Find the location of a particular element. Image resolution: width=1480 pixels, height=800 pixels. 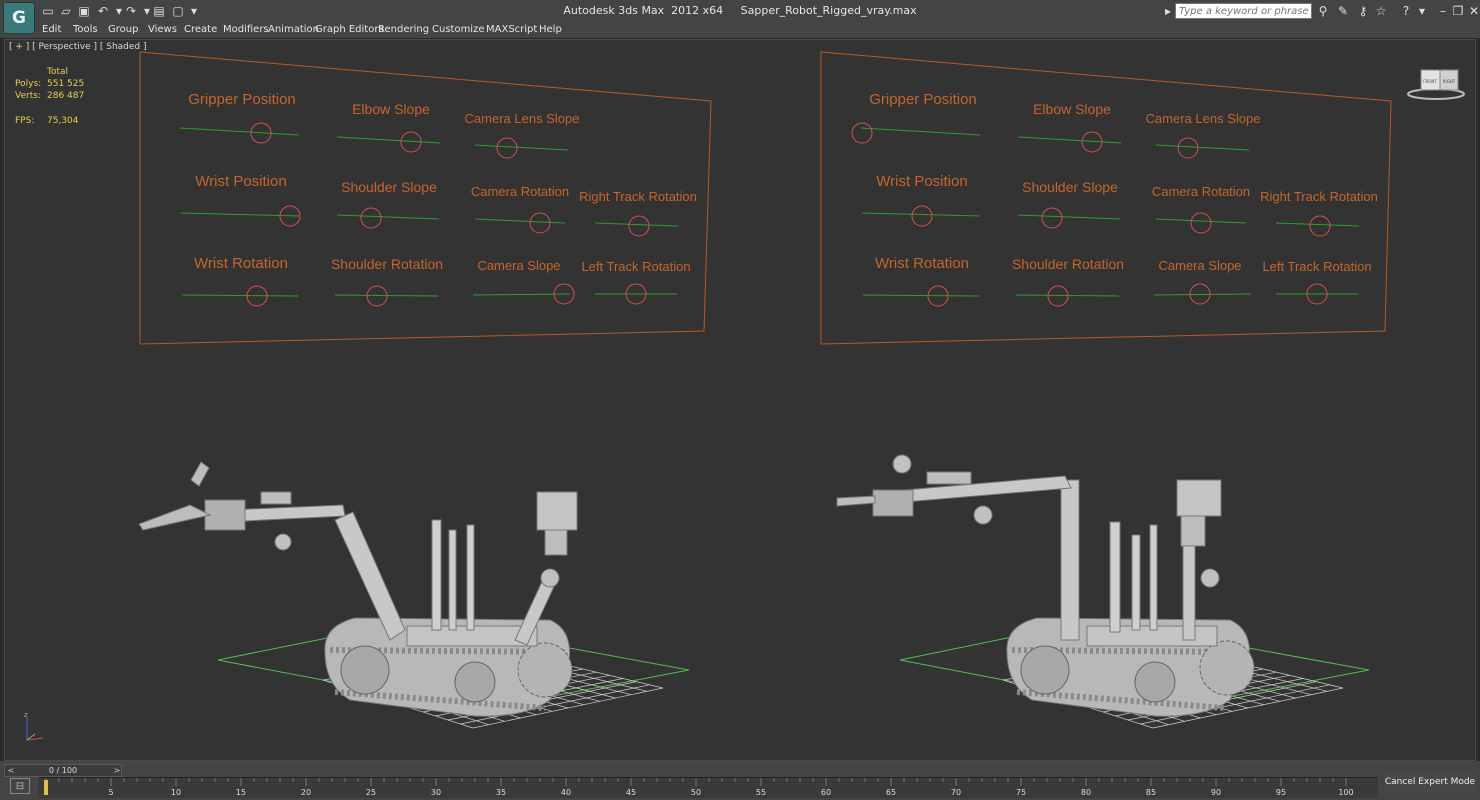

timeline-tick-label: 10 is located at coordinates (176, 792).